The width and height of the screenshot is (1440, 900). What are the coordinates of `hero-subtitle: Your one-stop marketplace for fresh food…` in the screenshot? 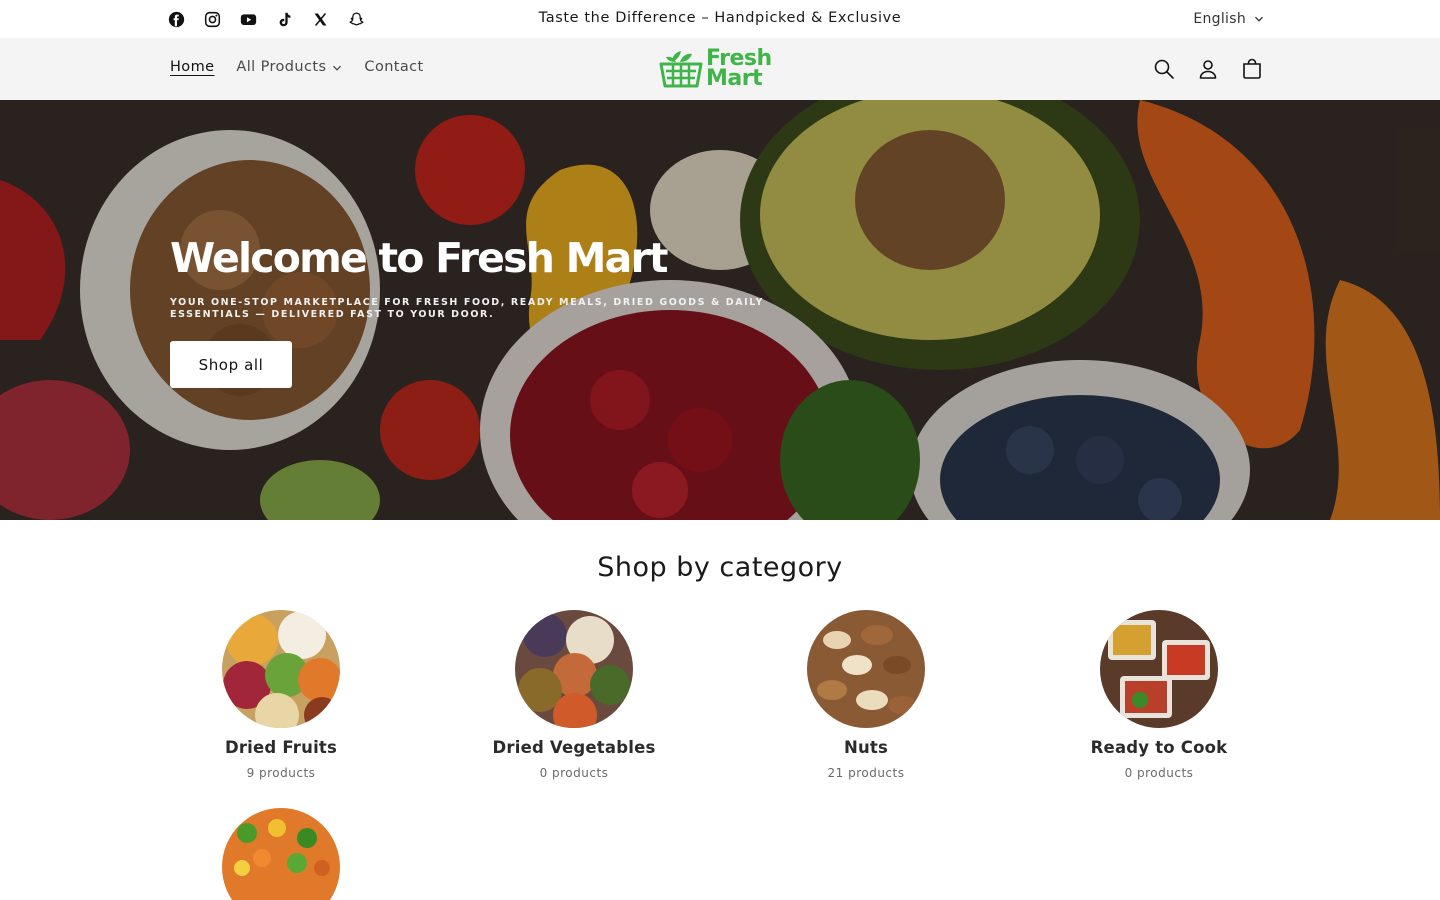 It's located at (467, 308).